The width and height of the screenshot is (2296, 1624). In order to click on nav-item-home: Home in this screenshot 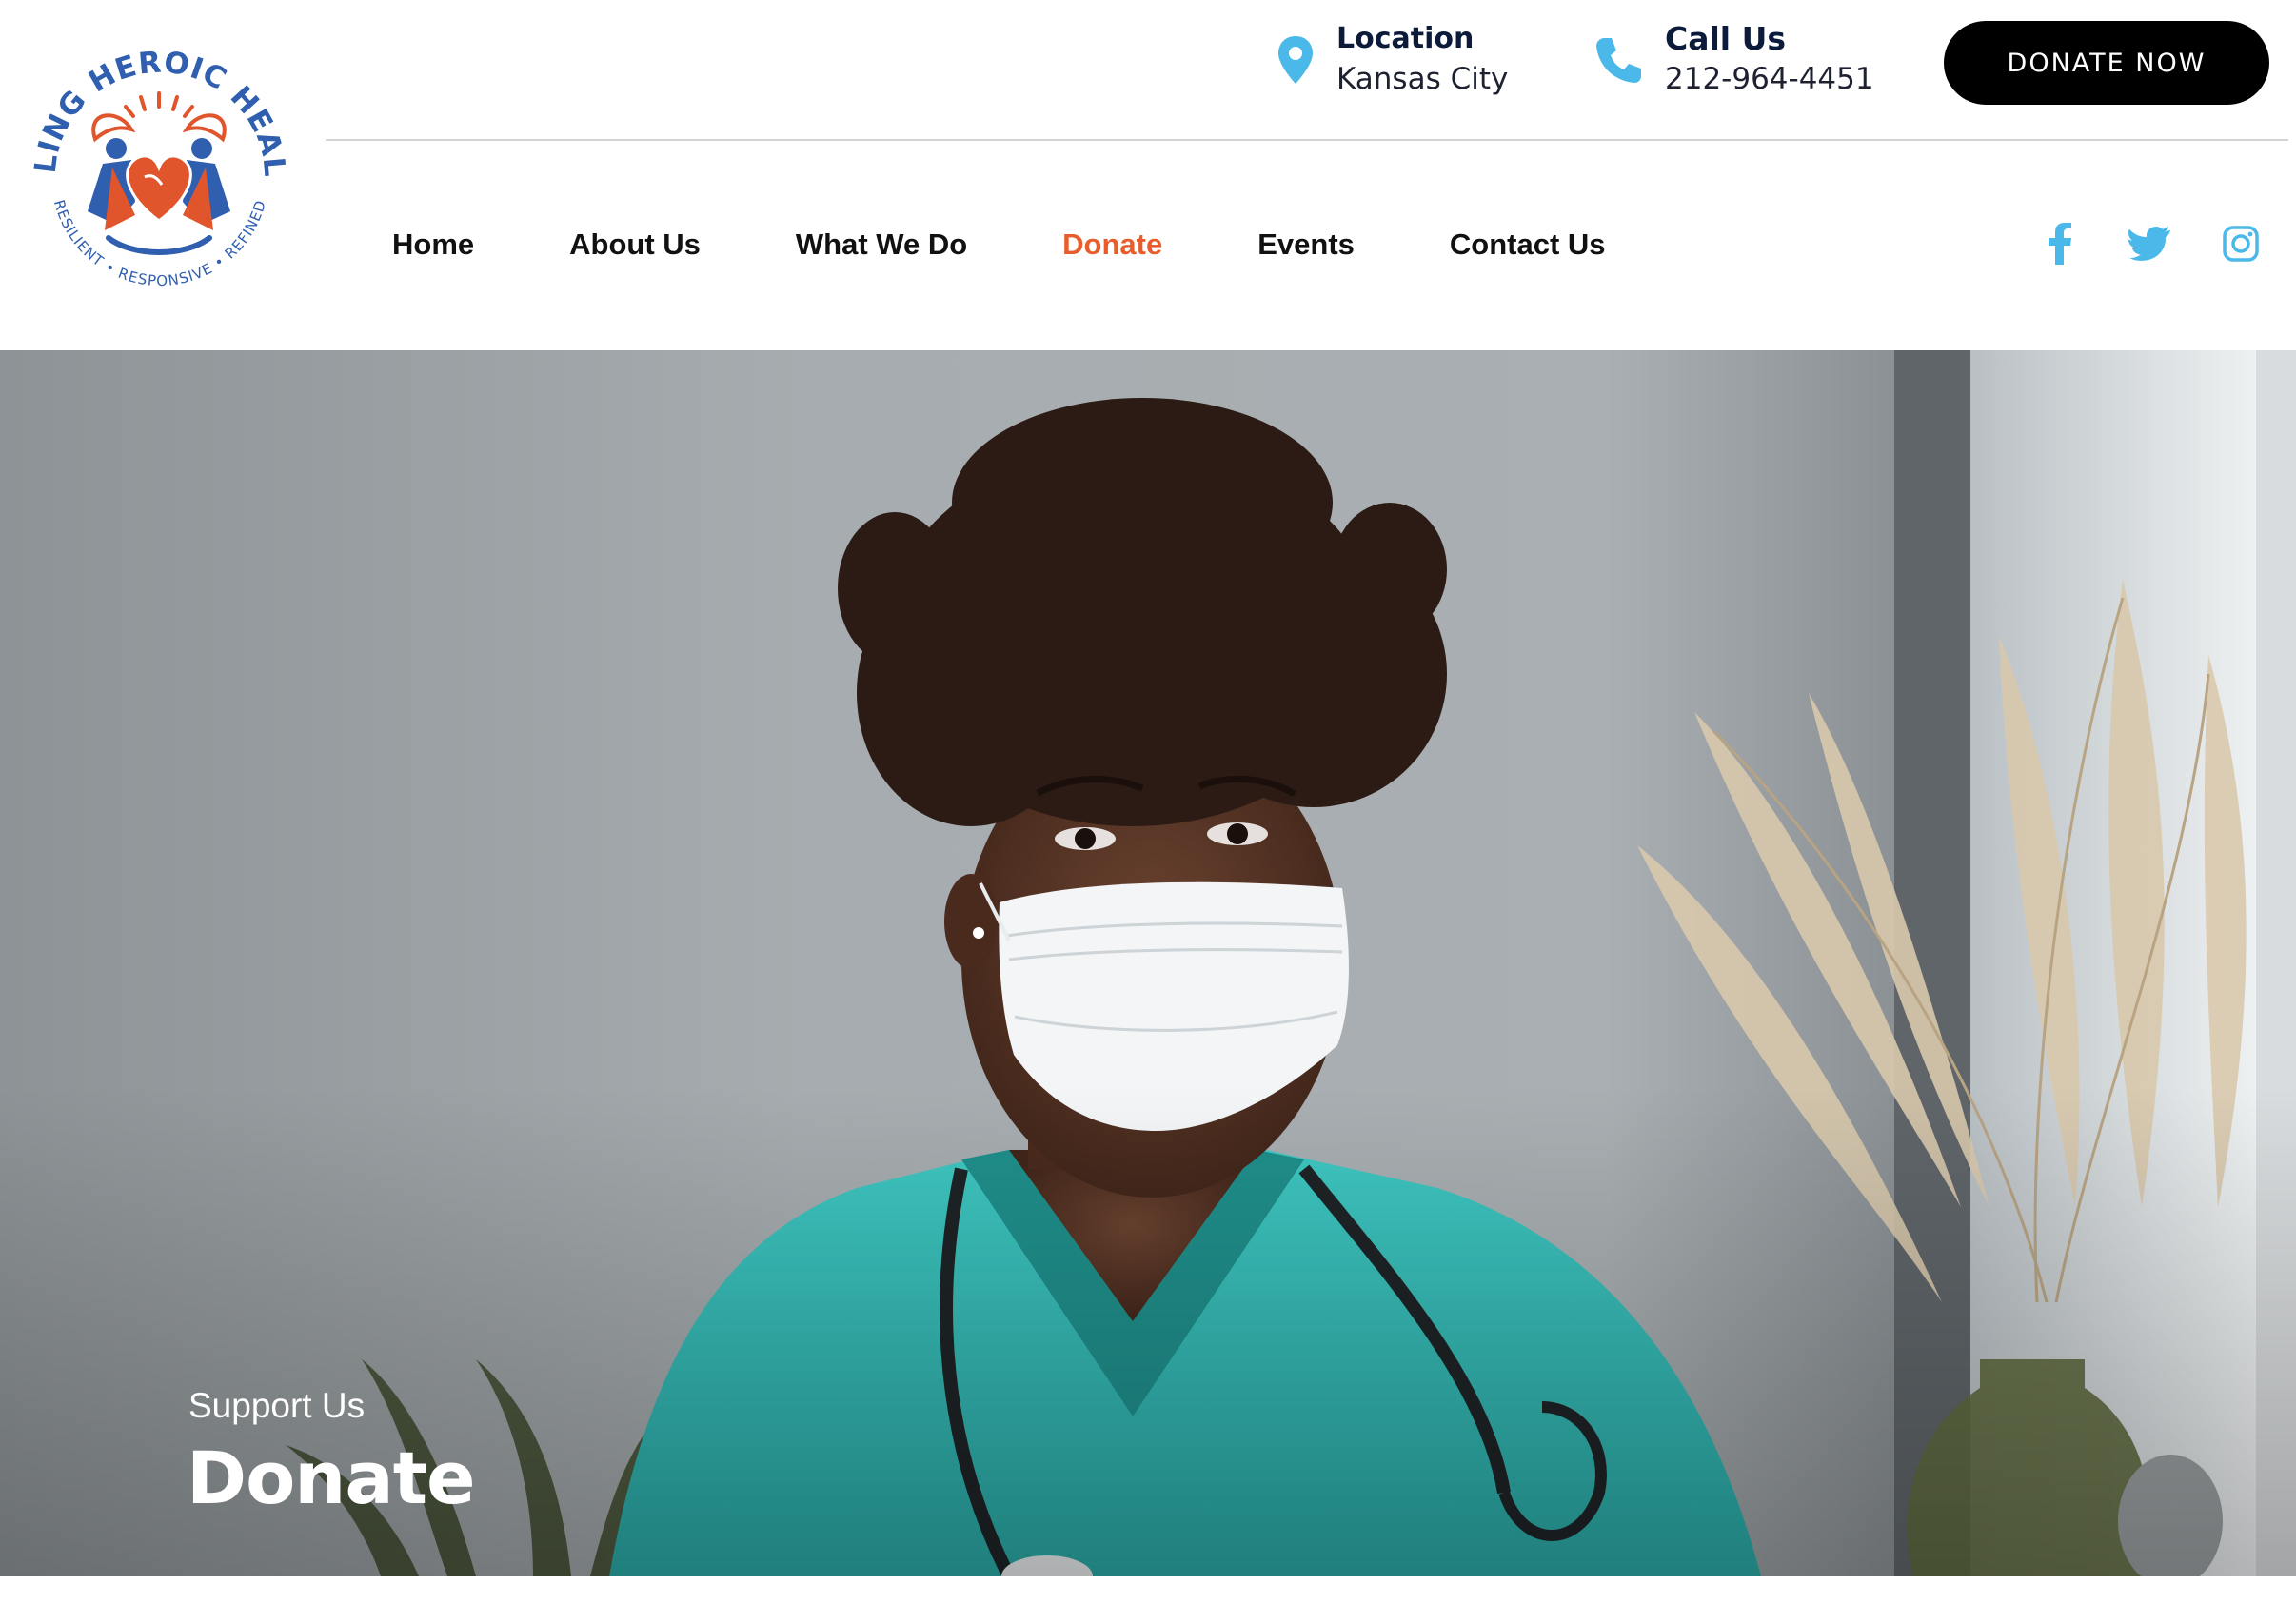, I will do `click(433, 245)`.